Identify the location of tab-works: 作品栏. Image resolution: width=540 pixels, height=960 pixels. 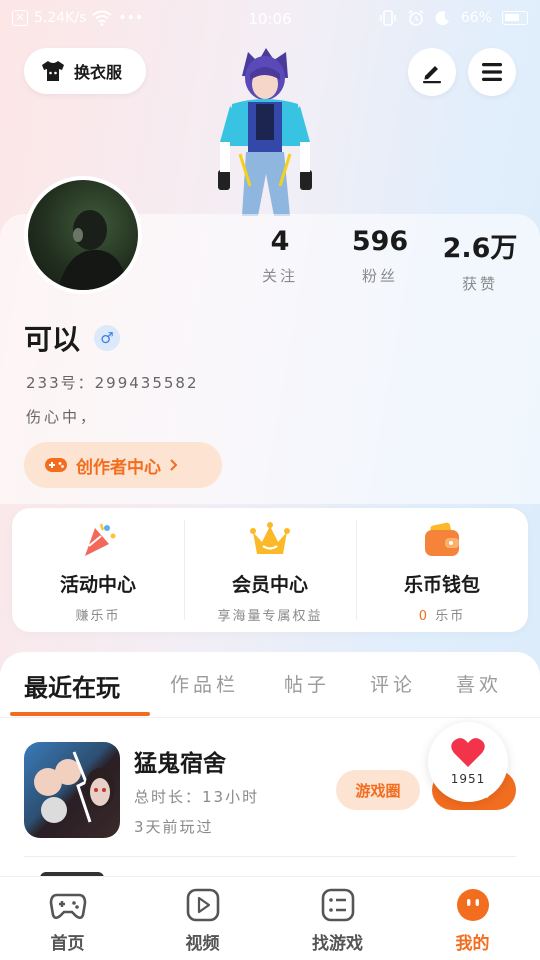
(204, 683).